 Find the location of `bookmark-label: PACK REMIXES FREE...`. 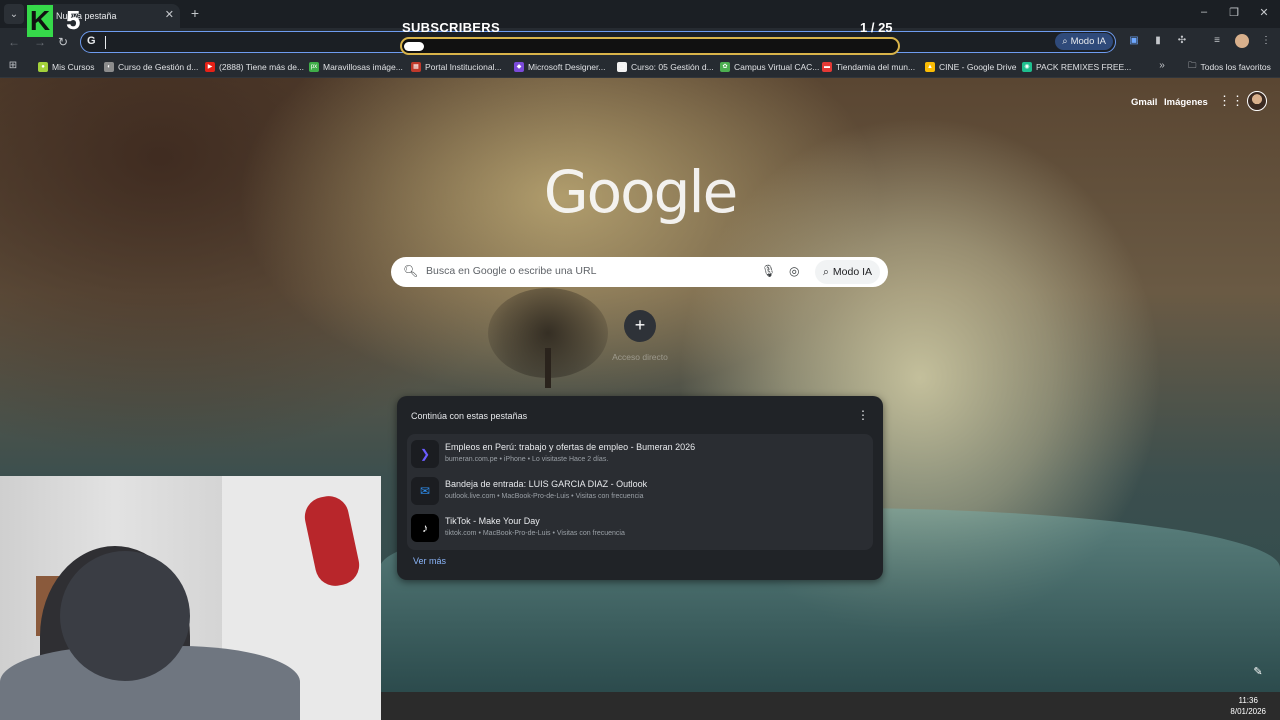

bookmark-label: PACK REMIXES FREE... is located at coordinates (1084, 67).